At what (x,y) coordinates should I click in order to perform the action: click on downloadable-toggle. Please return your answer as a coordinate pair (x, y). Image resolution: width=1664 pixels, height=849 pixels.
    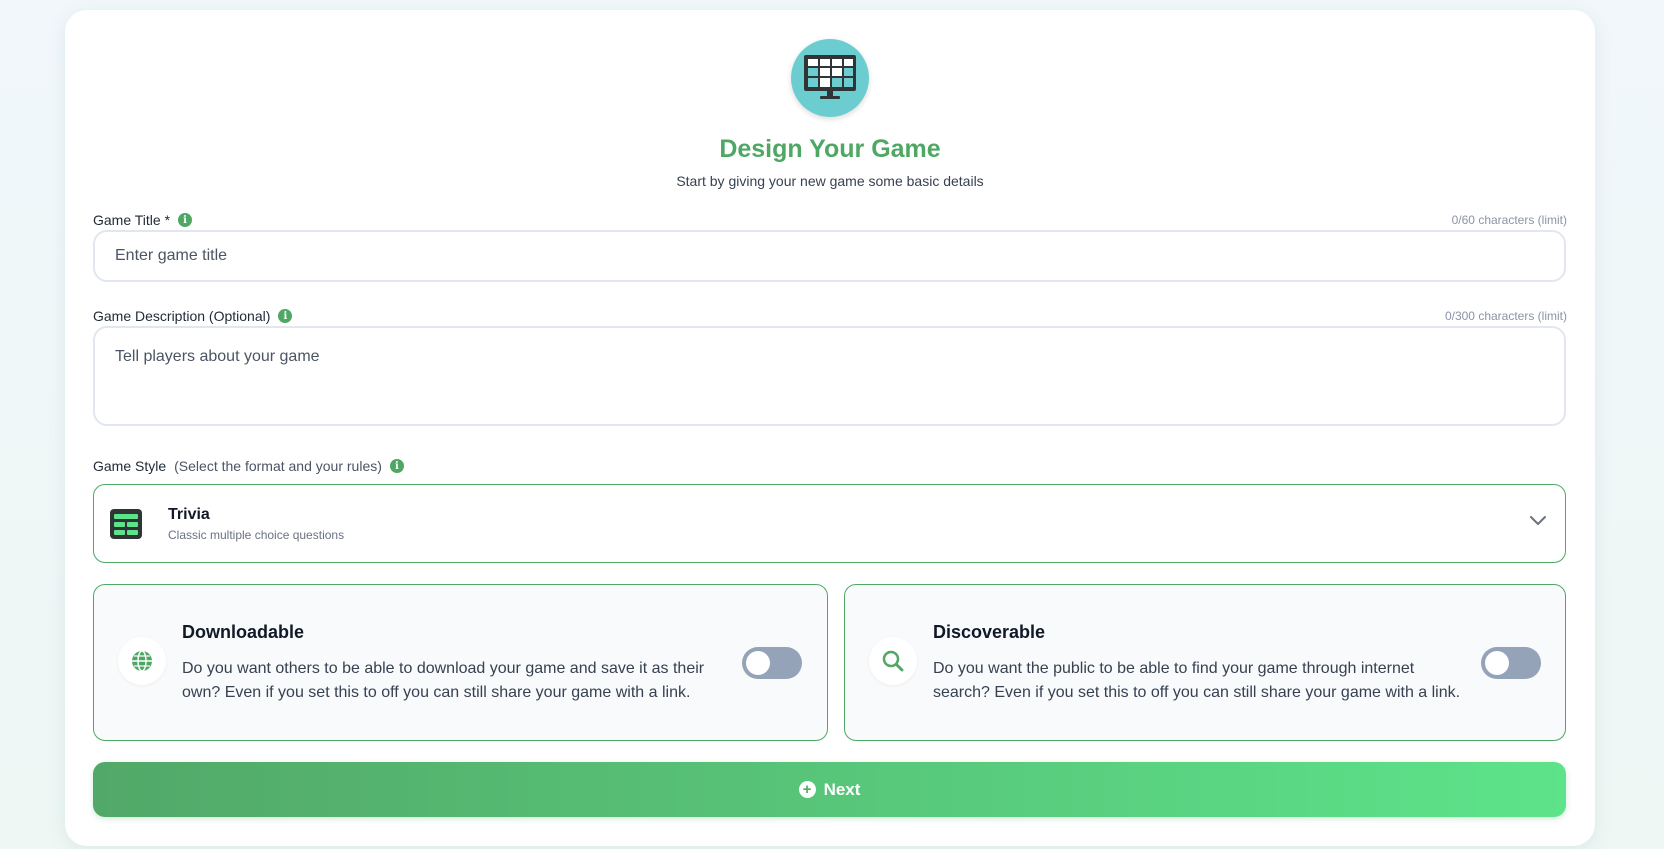
    Looking at the image, I should click on (772, 663).